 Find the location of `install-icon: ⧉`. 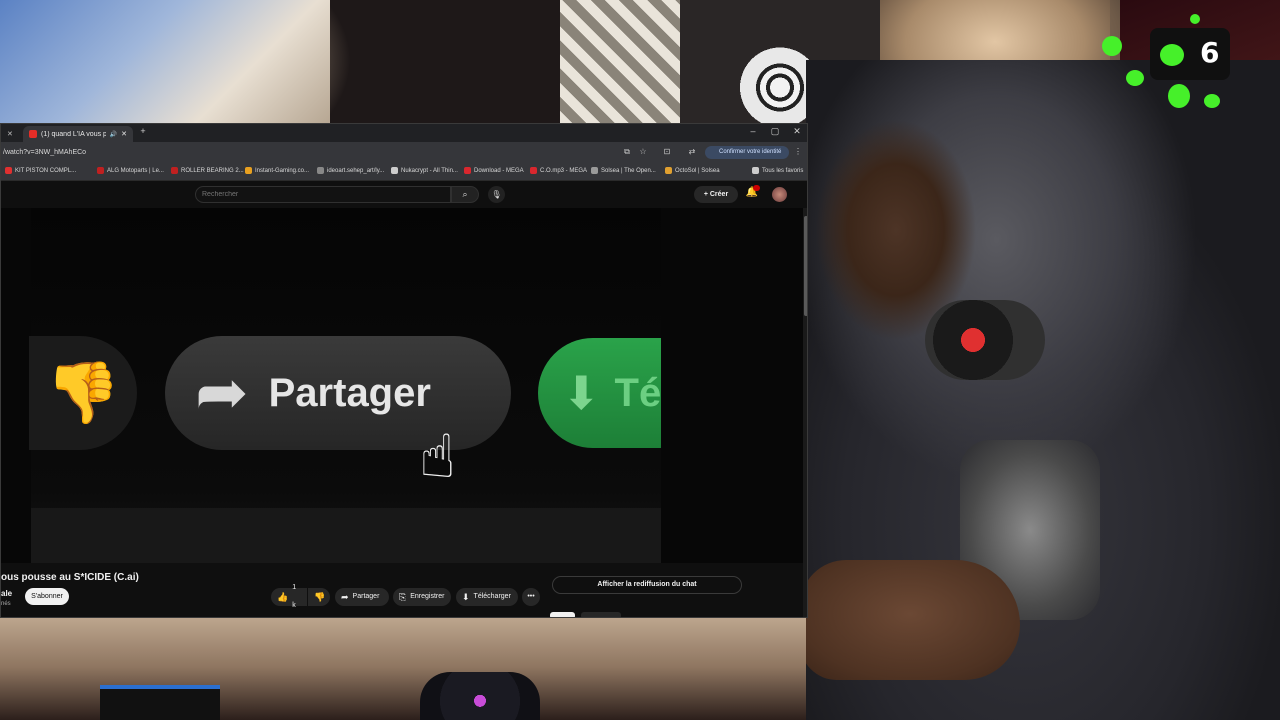

install-icon: ⧉ is located at coordinates (627, 152).